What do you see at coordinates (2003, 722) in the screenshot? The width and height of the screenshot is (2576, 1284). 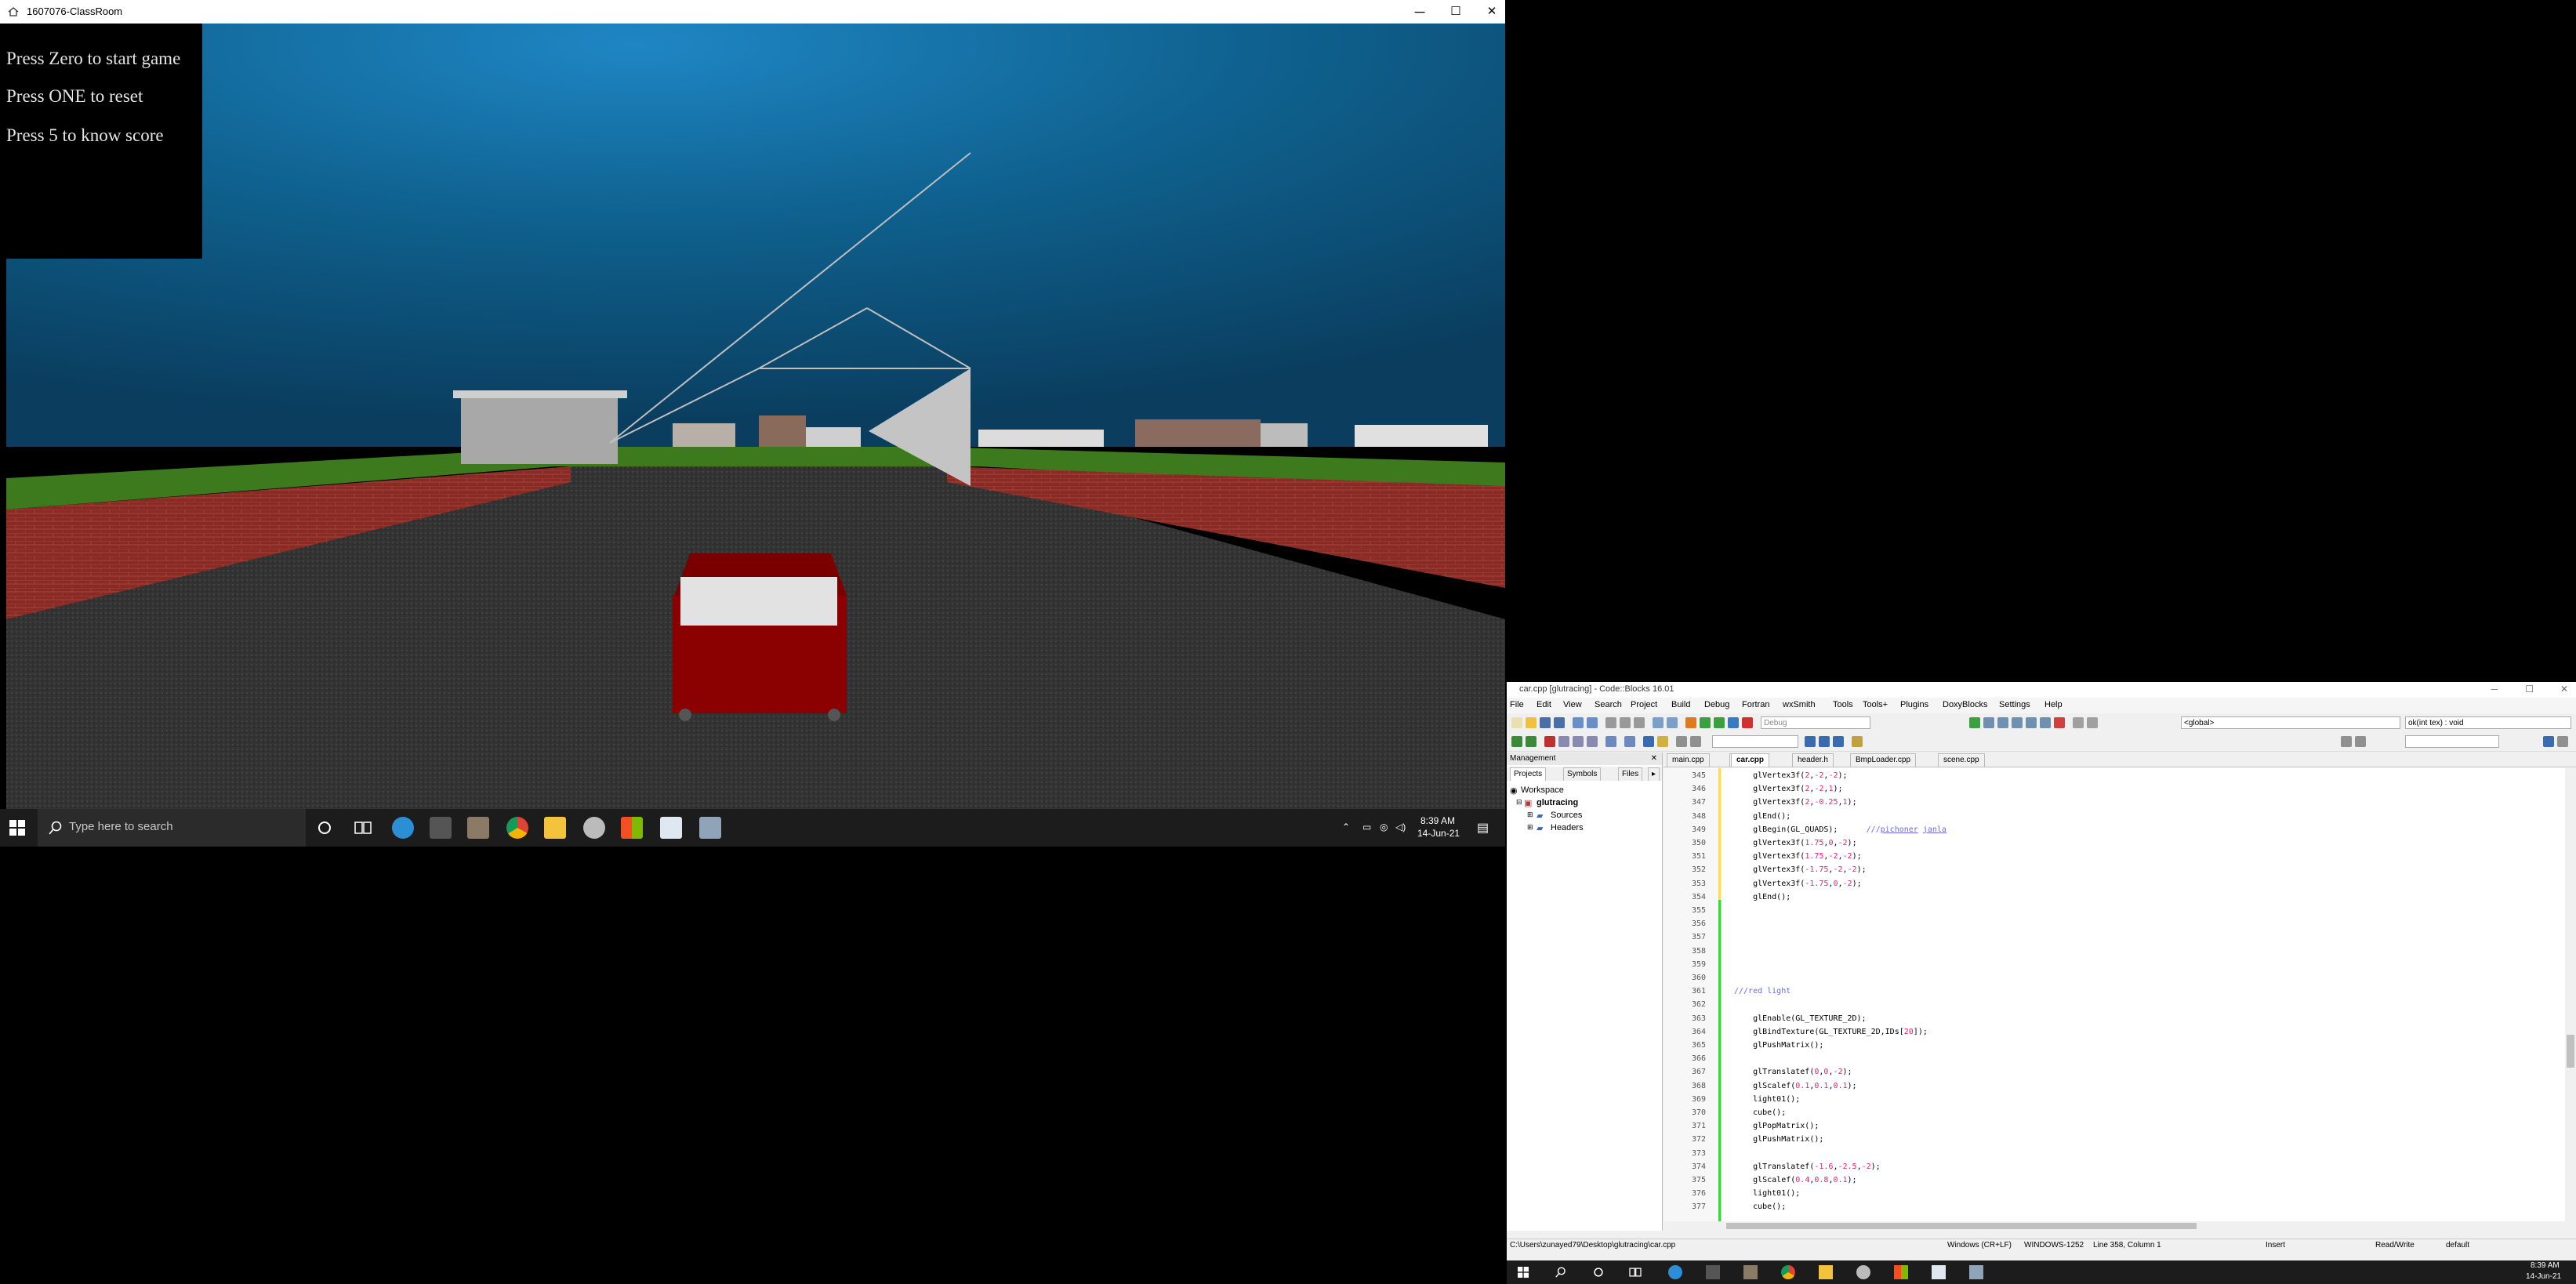 I see `debug-next-line-icon` at bounding box center [2003, 722].